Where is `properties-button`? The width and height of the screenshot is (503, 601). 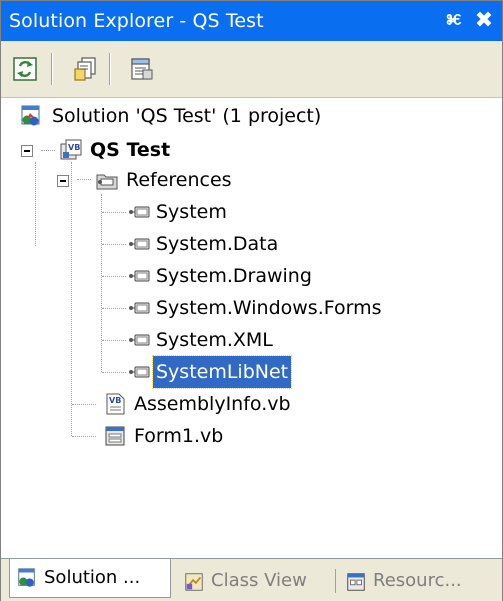 properties-button is located at coordinates (141, 69).